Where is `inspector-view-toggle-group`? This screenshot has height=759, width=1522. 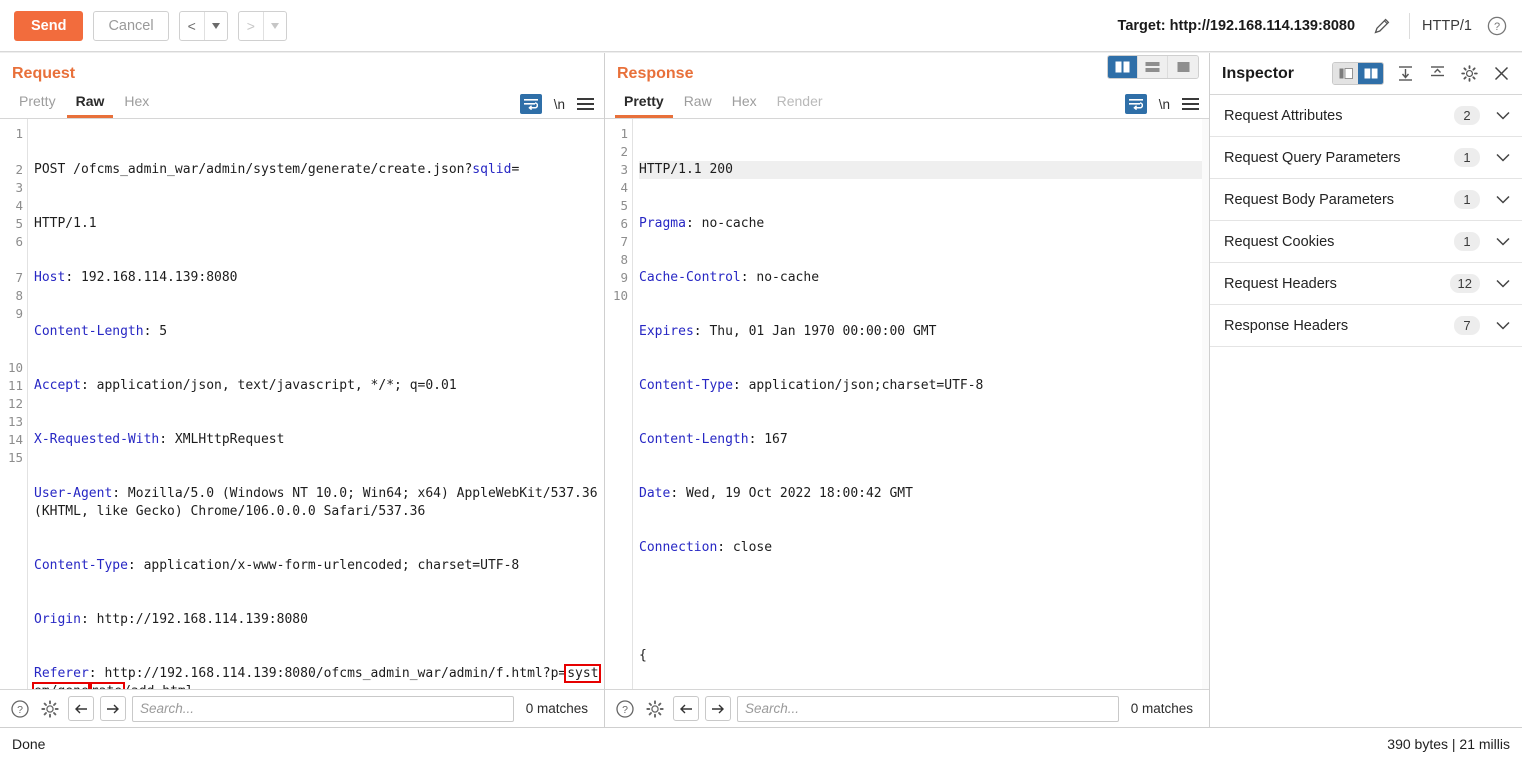
inspector-view-toggle-group is located at coordinates (1358, 73).